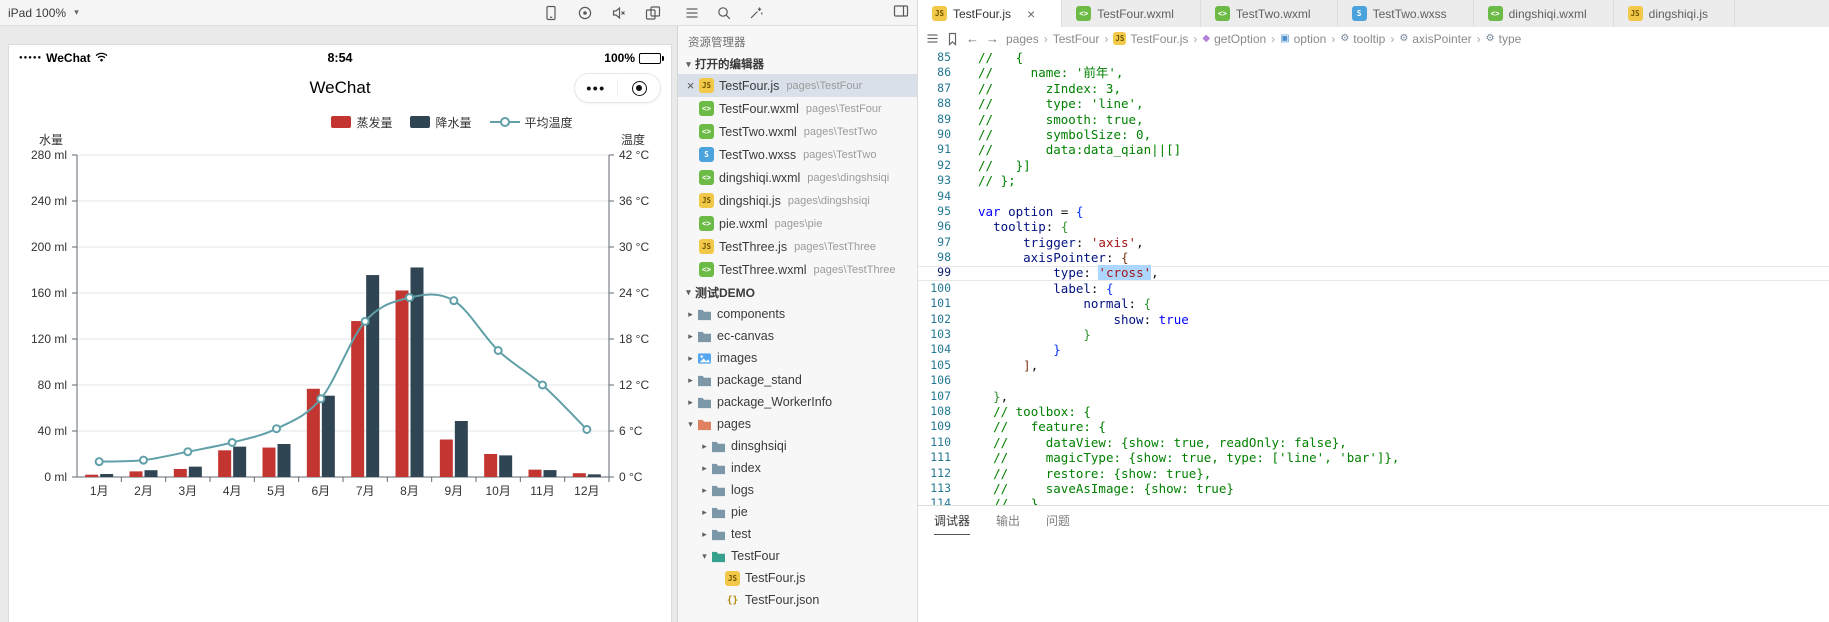 Image resolution: width=1829 pixels, height=622 pixels. What do you see at coordinates (901, 11) in the screenshot?
I see `panel-toggle-icon` at bounding box center [901, 11].